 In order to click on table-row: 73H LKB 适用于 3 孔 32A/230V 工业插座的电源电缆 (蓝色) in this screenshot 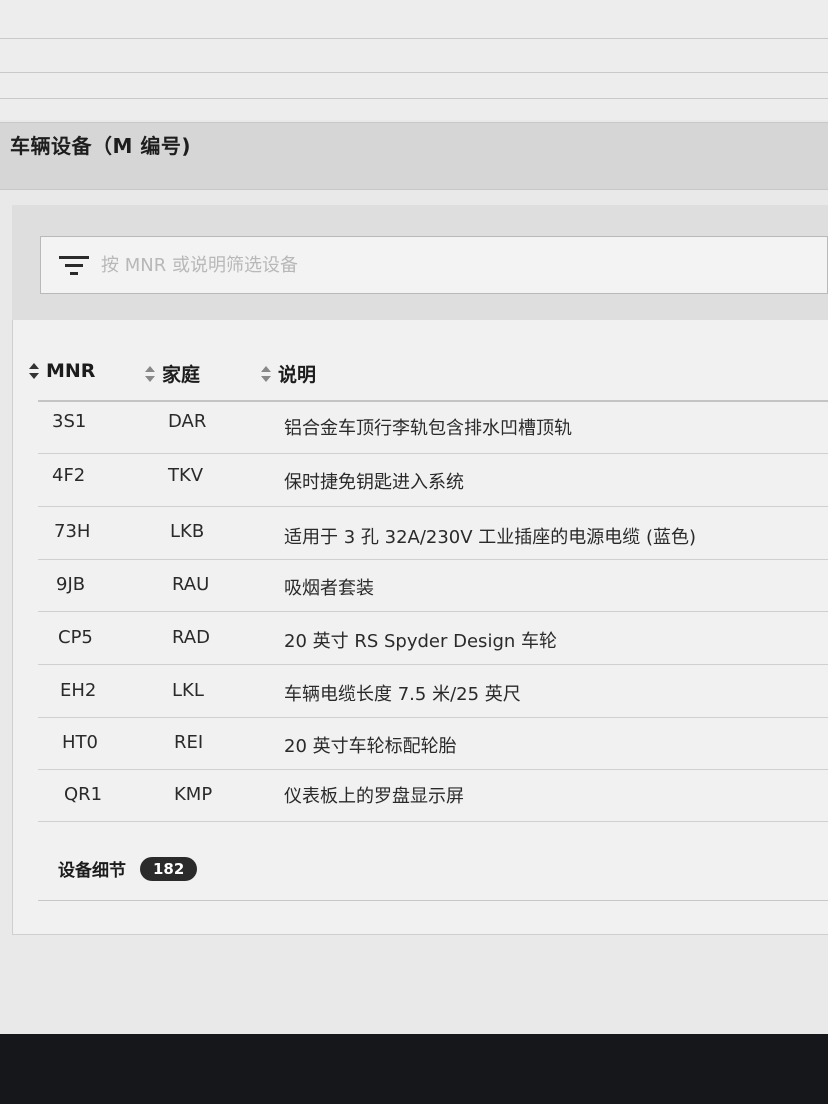, I will do `click(433, 534)`.